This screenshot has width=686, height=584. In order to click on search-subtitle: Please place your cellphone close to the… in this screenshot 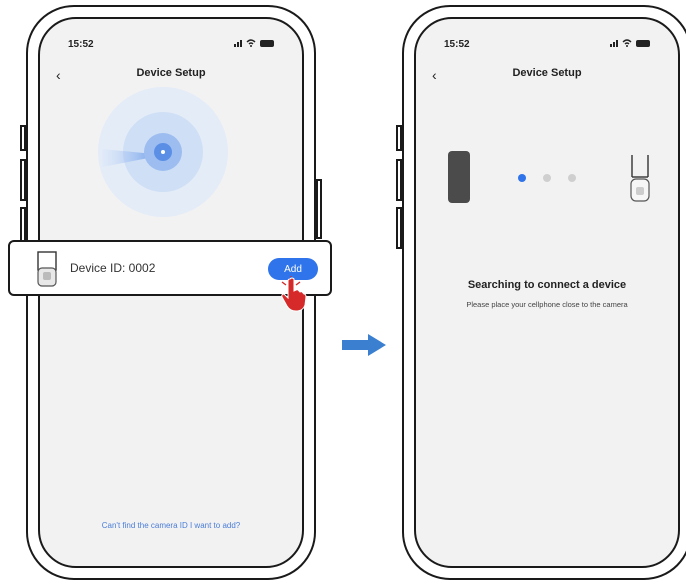, I will do `click(547, 304)`.